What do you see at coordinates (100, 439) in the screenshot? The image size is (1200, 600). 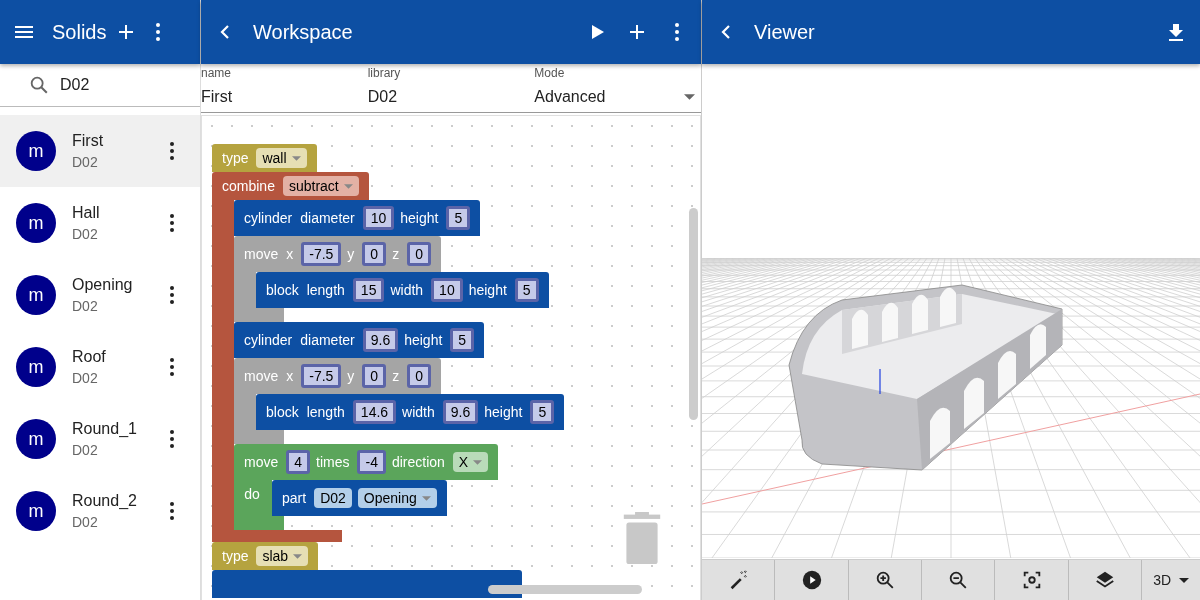 I see `solid-list-item: m Round_1 D02` at bounding box center [100, 439].